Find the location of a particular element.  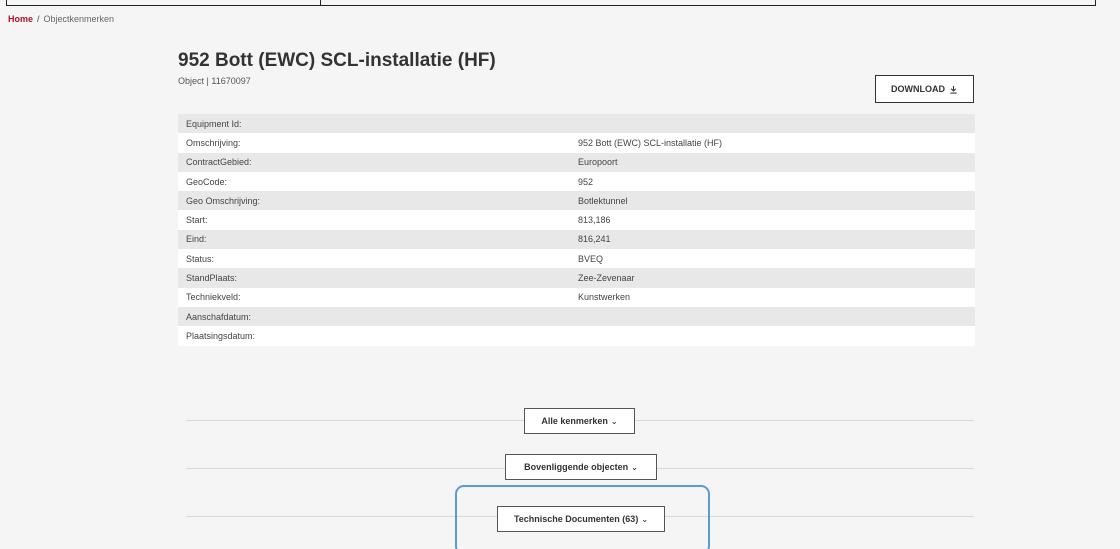

highlight-annotation is located at coordinates (582, 517).